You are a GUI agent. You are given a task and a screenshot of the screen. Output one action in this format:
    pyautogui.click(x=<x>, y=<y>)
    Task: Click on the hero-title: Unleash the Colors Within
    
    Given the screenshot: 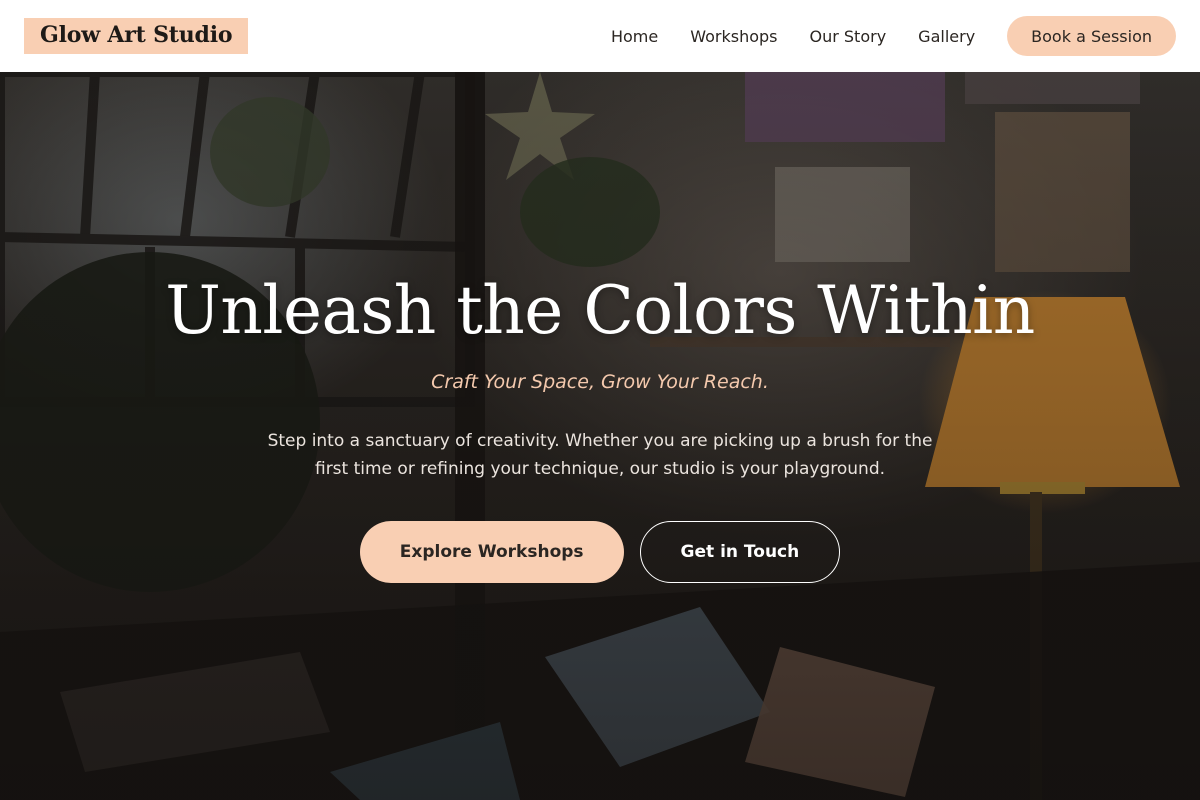 What is the action you would take?
    pyautogui.click(x=600, y=310)
    